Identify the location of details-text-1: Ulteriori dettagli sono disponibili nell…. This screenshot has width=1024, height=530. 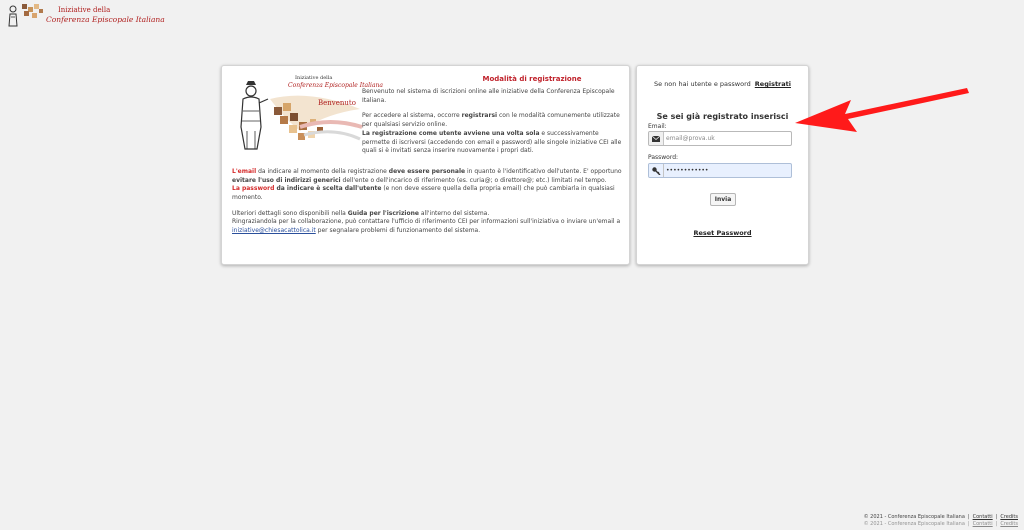
(290, 213).